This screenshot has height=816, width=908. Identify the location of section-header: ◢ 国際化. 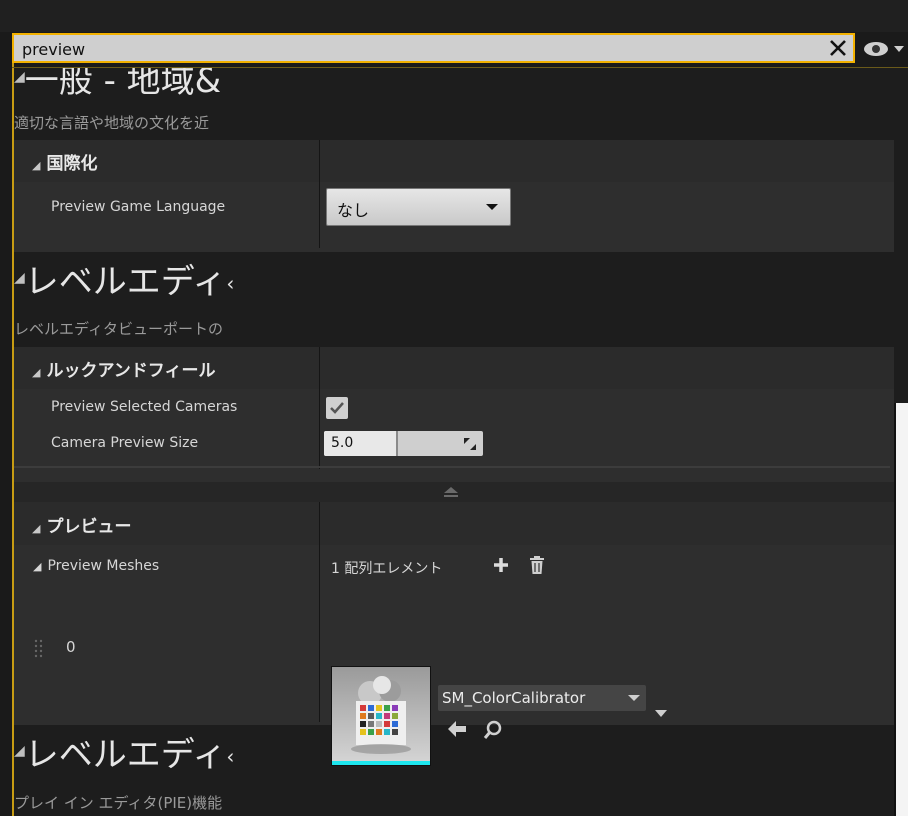
(454, 161).